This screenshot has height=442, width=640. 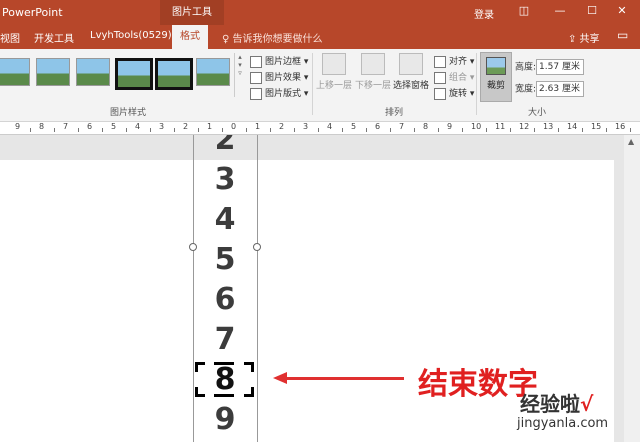 What do you see at coordinates (10, 37) in the screenshot?
I see `tab-view: 视图` at bounding box center [10, 37].